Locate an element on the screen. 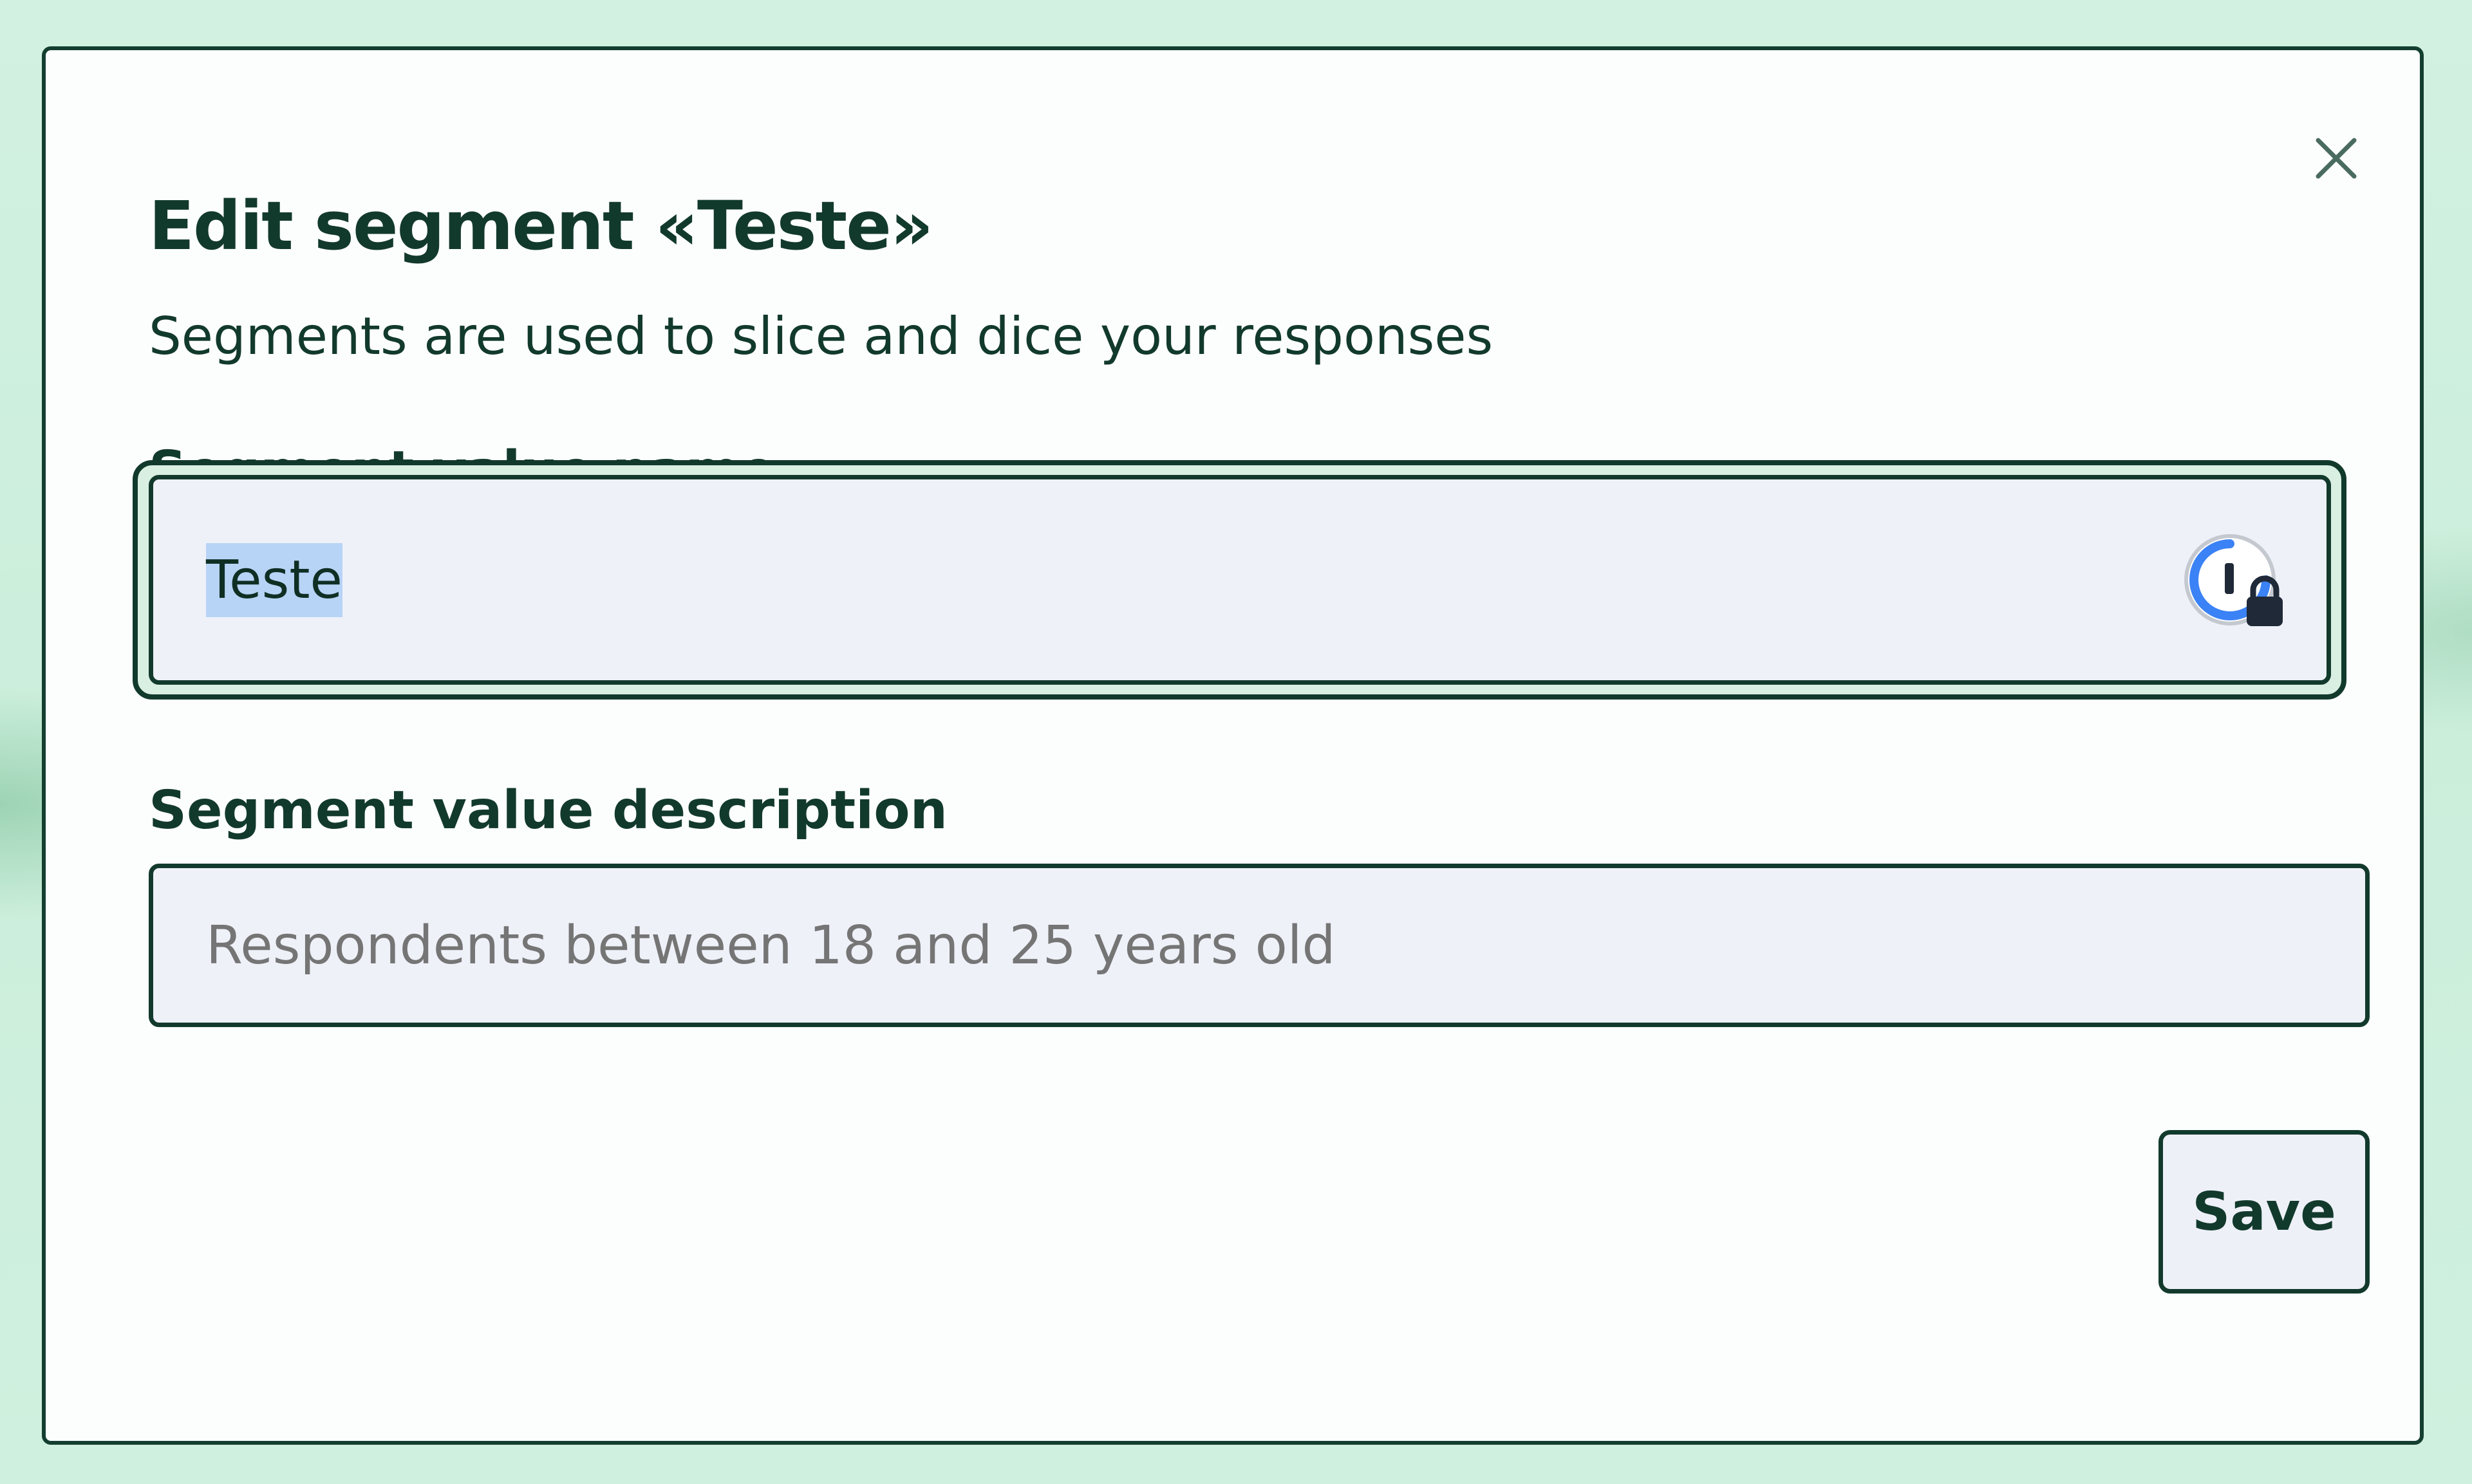 This screenshot has height=1484, width=2472. dialog-title: Edit segment «Teste» is located at coordinates (541, 226).